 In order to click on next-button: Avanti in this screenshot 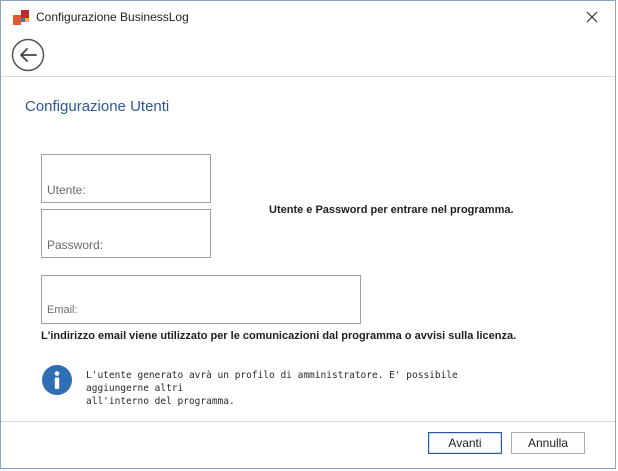, I will do `click(465, 443)`.